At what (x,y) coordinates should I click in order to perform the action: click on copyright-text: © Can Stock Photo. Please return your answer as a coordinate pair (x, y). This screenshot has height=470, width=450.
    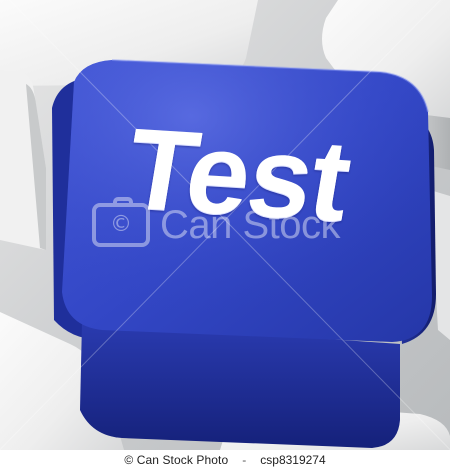
    Looking at the image, I should click on (176, 460).